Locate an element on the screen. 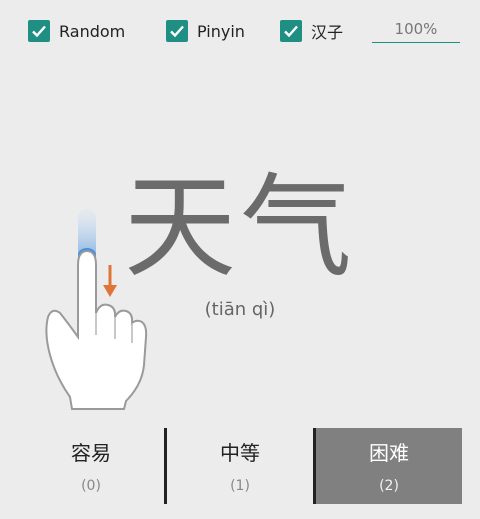 This screenshot has height=519, width=480. options-bar: Random Pinyin 汉子 100% is located at coordinates (240, 31).